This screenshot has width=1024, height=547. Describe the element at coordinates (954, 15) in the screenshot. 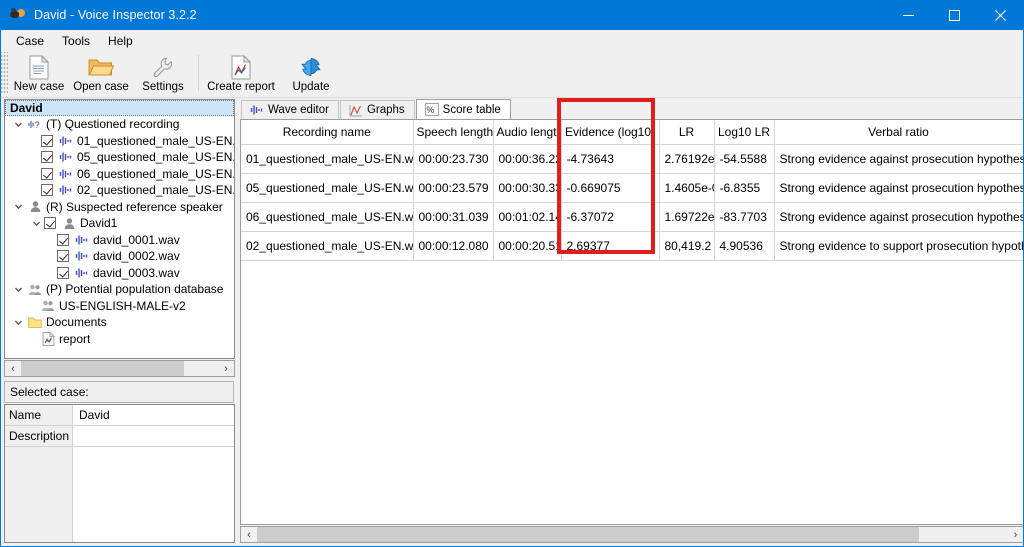

I see `maximize-button` at that location.